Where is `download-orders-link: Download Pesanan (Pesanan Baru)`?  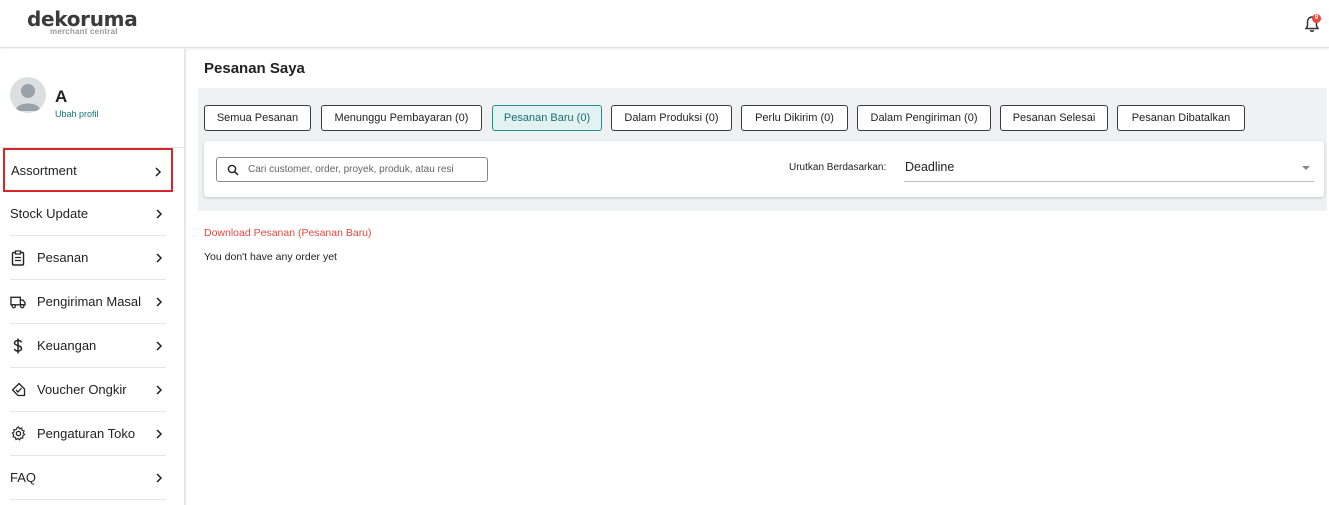
download-orders-link: Download Pesanan (Pesanan Baru) is located at coordinates (288, 233).